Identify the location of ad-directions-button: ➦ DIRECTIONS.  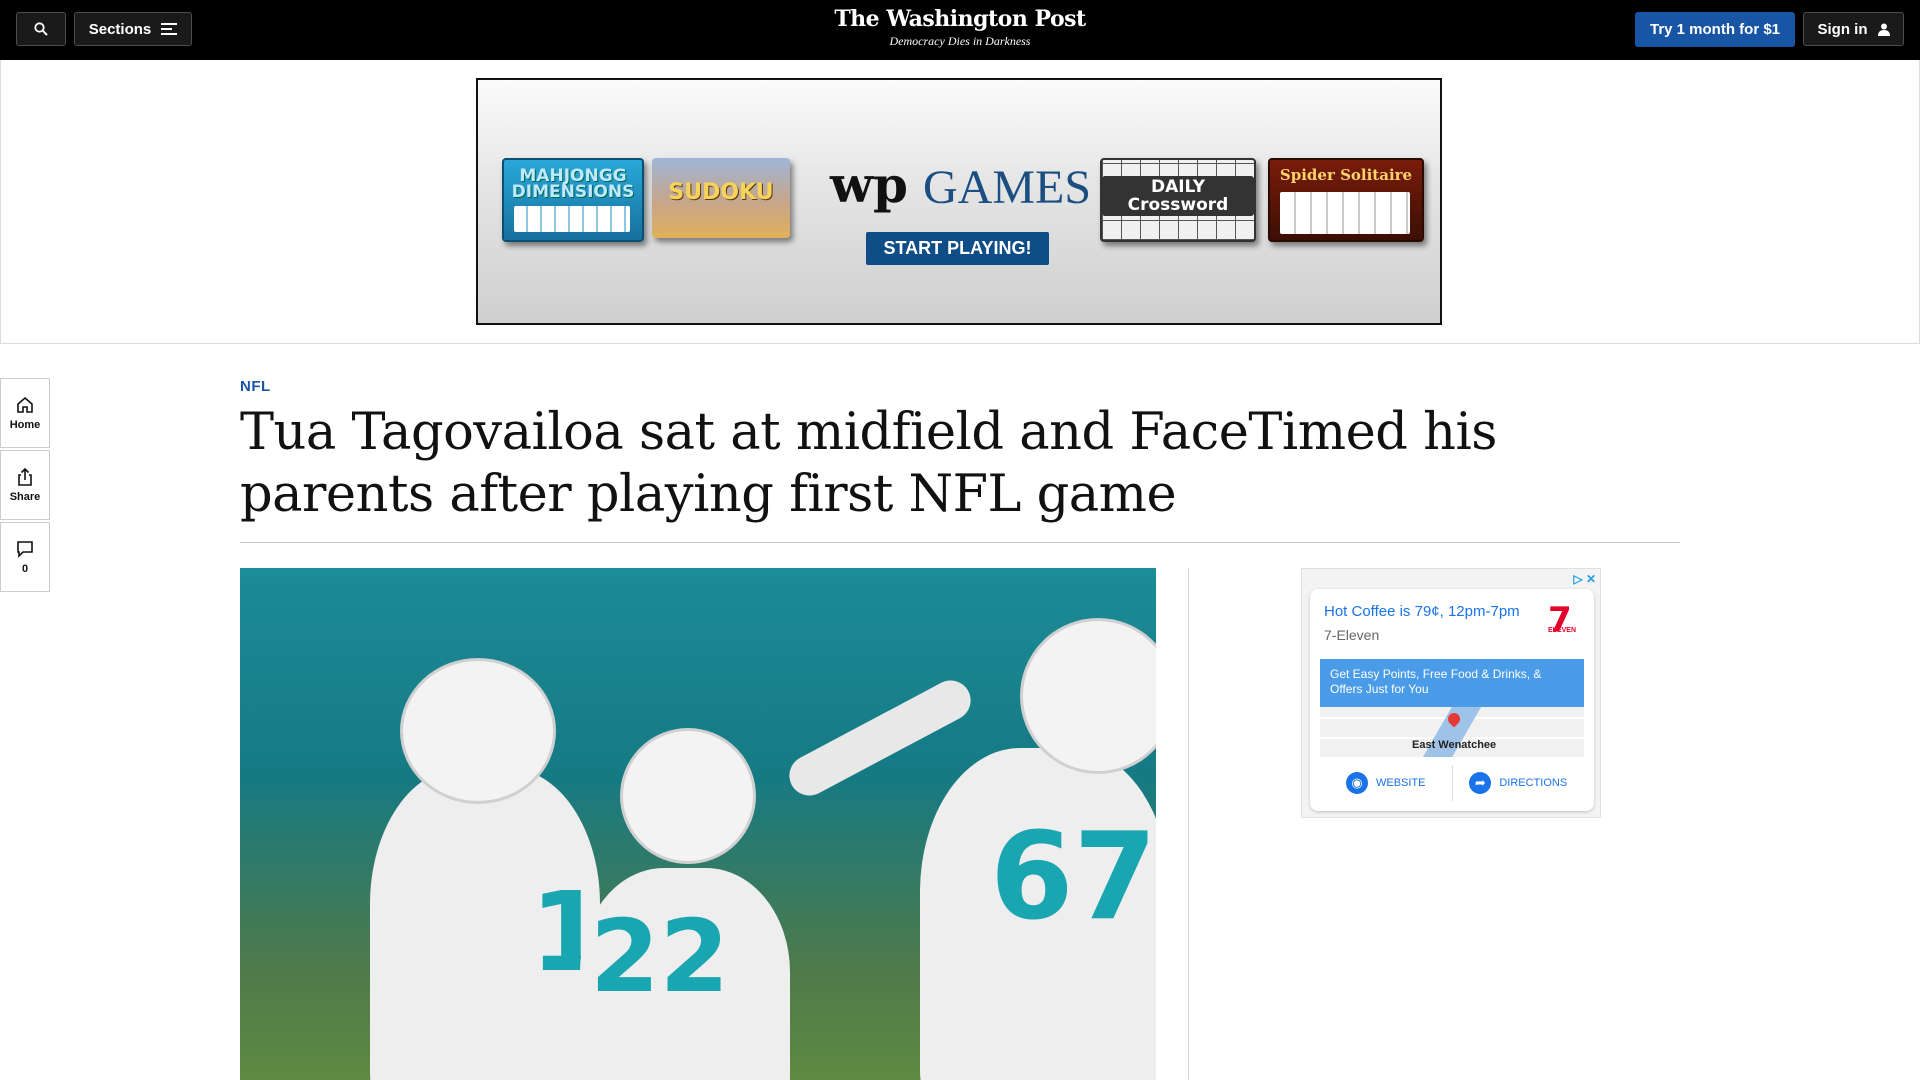
(1518, 783).